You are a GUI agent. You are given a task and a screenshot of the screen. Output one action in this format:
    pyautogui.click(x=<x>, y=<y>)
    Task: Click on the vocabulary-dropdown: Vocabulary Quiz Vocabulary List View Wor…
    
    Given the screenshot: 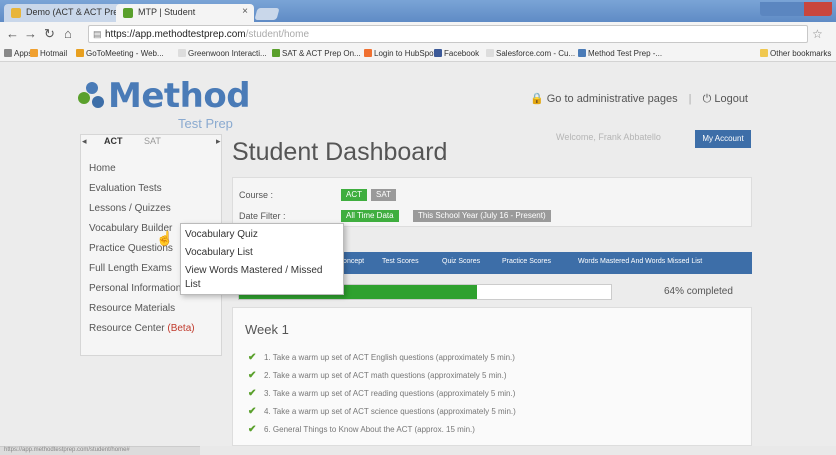 What is the action you would take?
    pyautogui.click(x=262, y=259)
    